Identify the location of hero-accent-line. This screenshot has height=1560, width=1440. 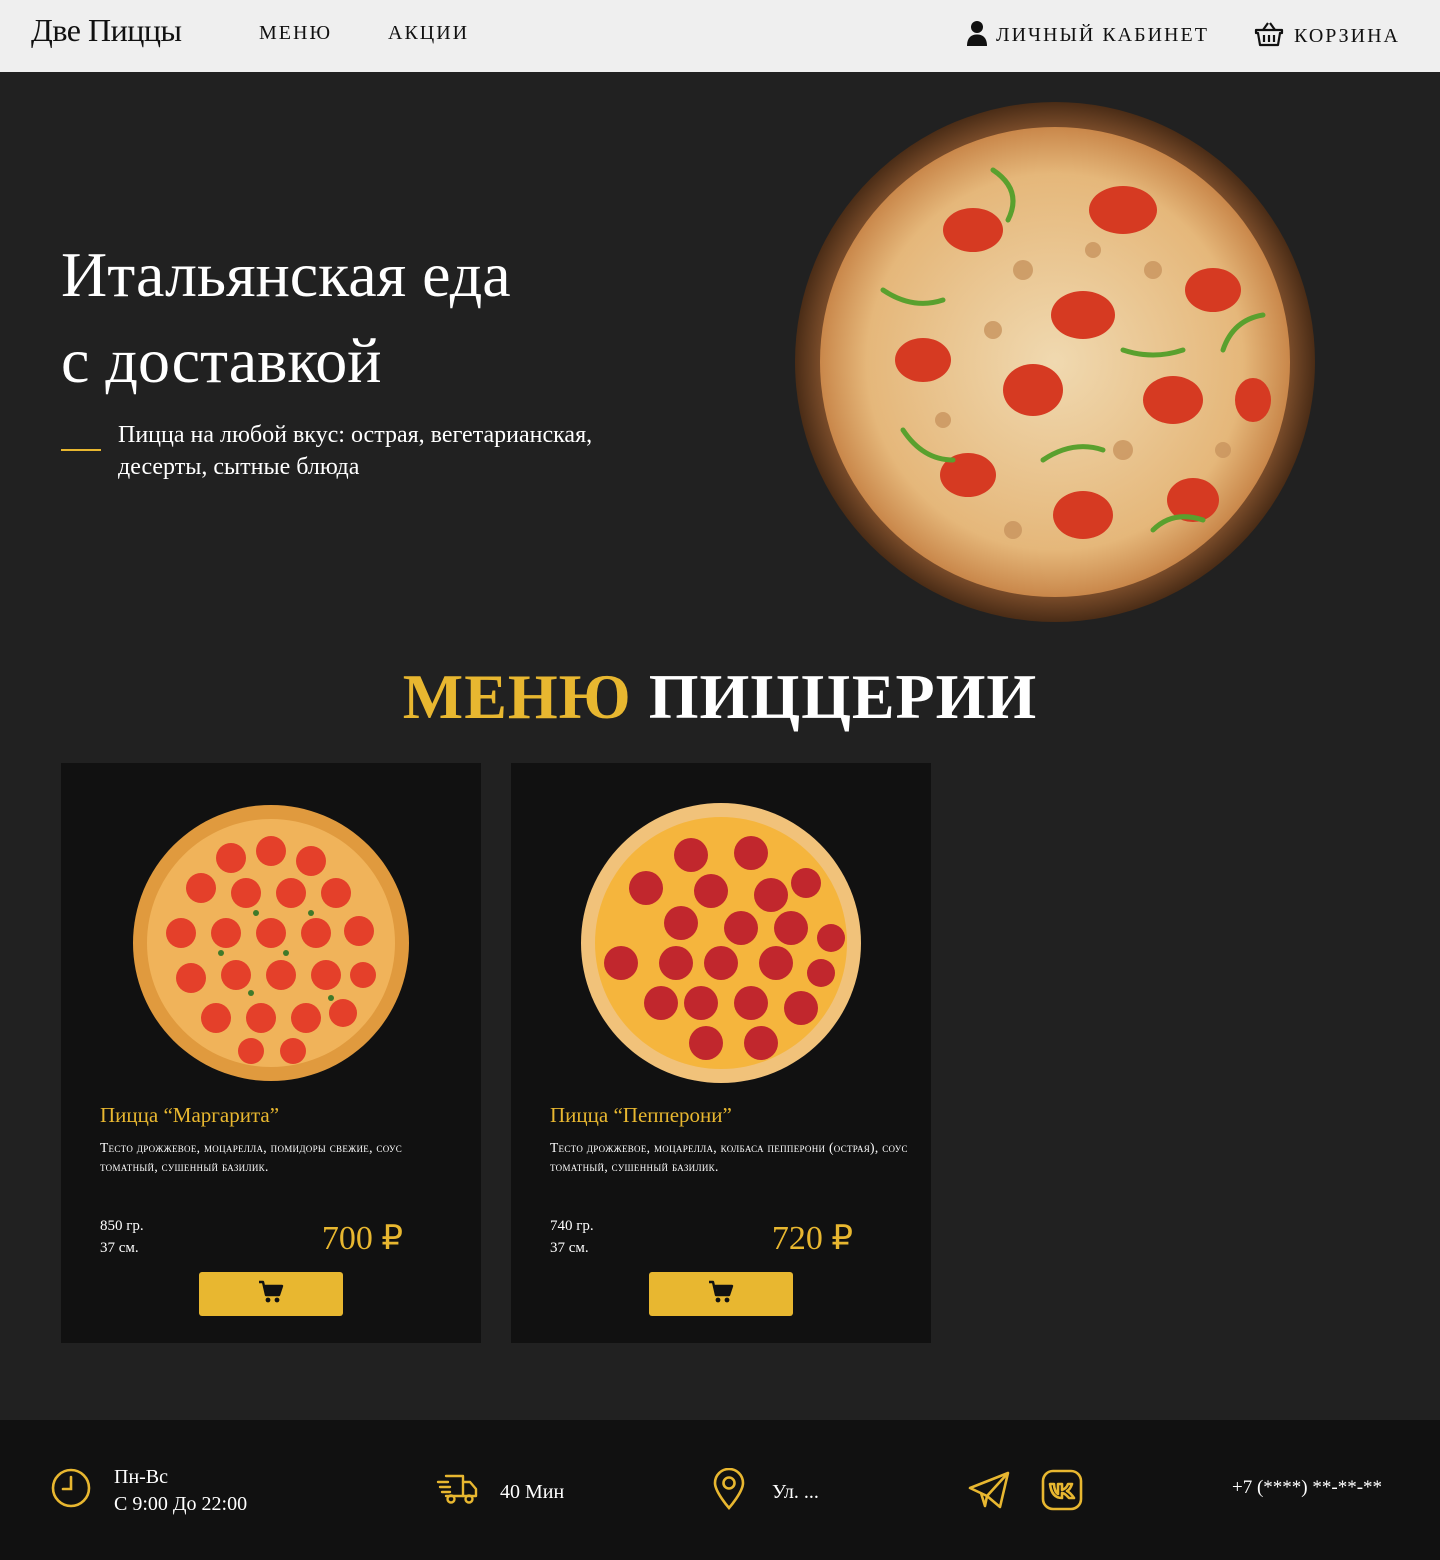
(81, 450).